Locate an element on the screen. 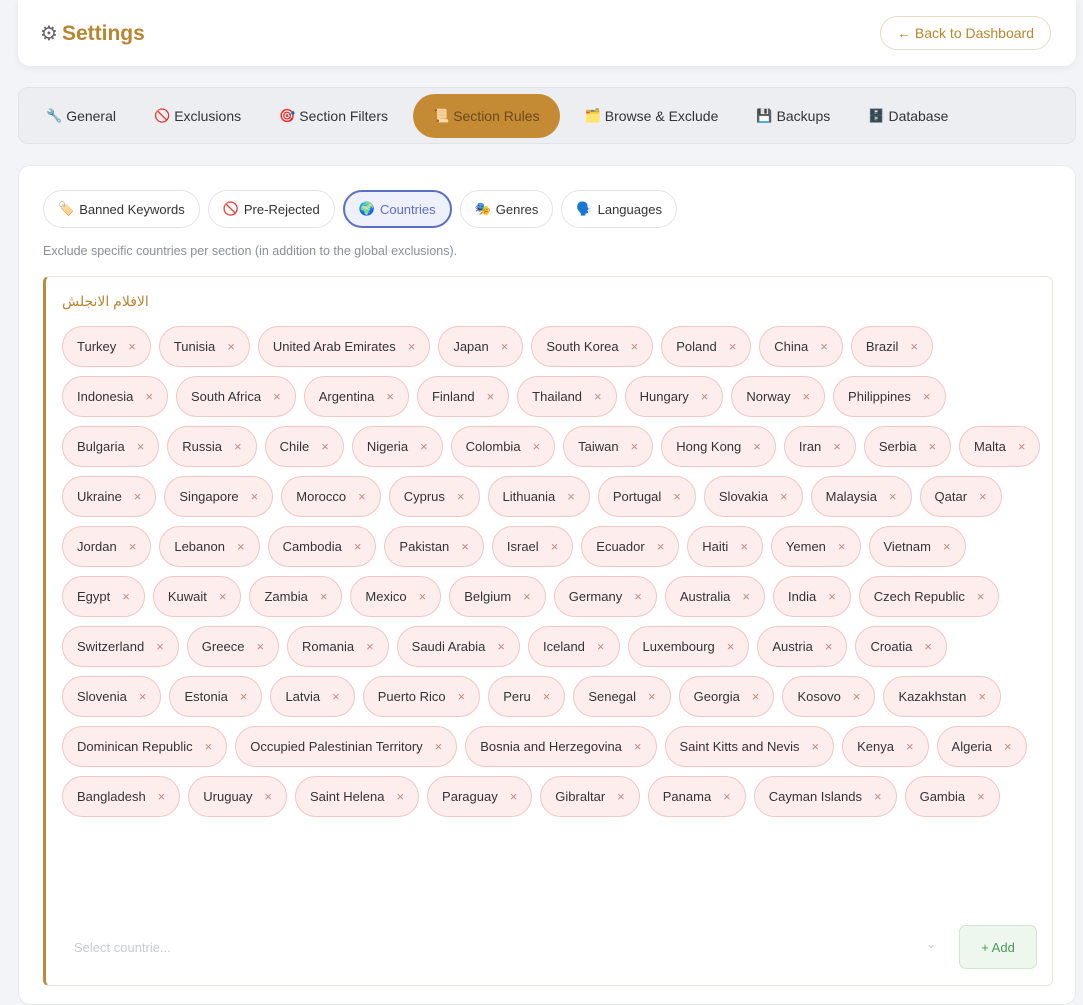 The image size is (1083, 1005). subtab-banned-keywords: 🏷️ Banned Keywords is located at coordinates (121, 209).